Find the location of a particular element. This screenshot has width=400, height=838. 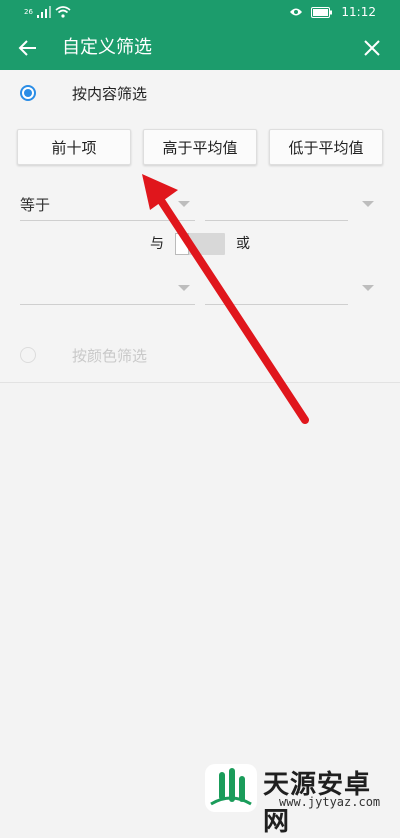

network-type: 26 is located at coordinates (28, 12).